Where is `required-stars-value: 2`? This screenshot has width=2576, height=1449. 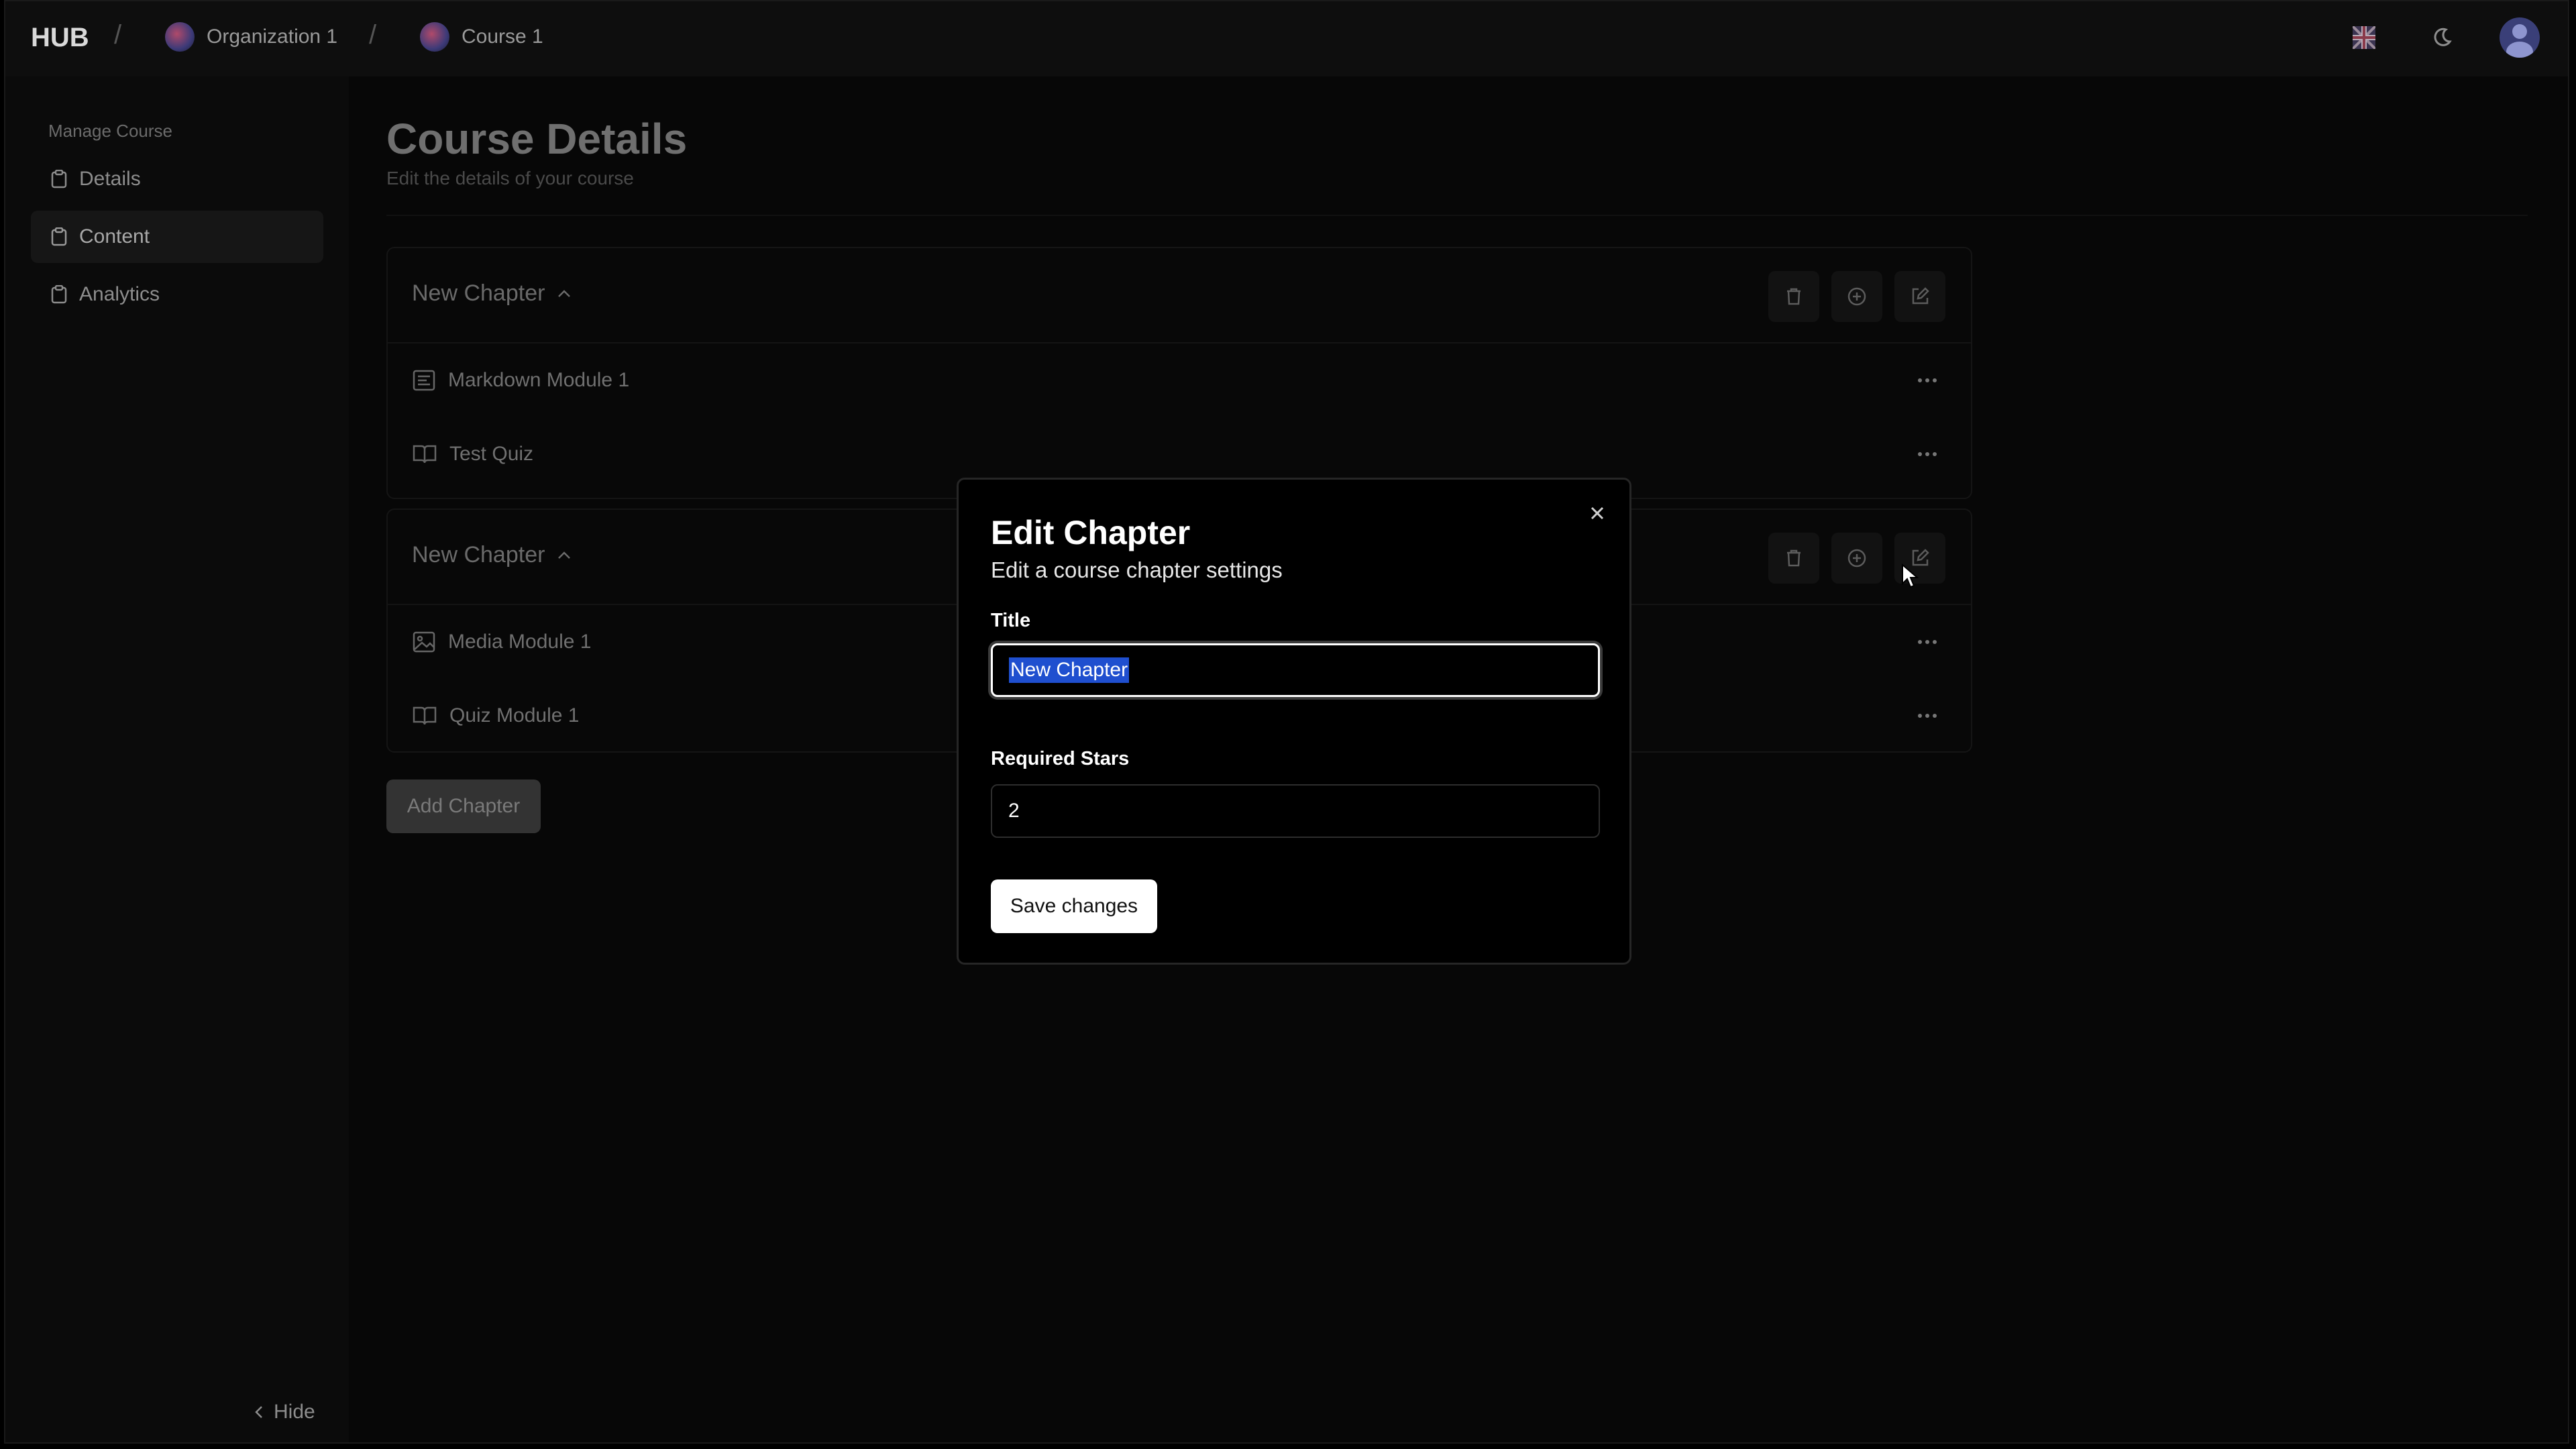
required-stars-value: 2 is located at coordinates (1014, 811).